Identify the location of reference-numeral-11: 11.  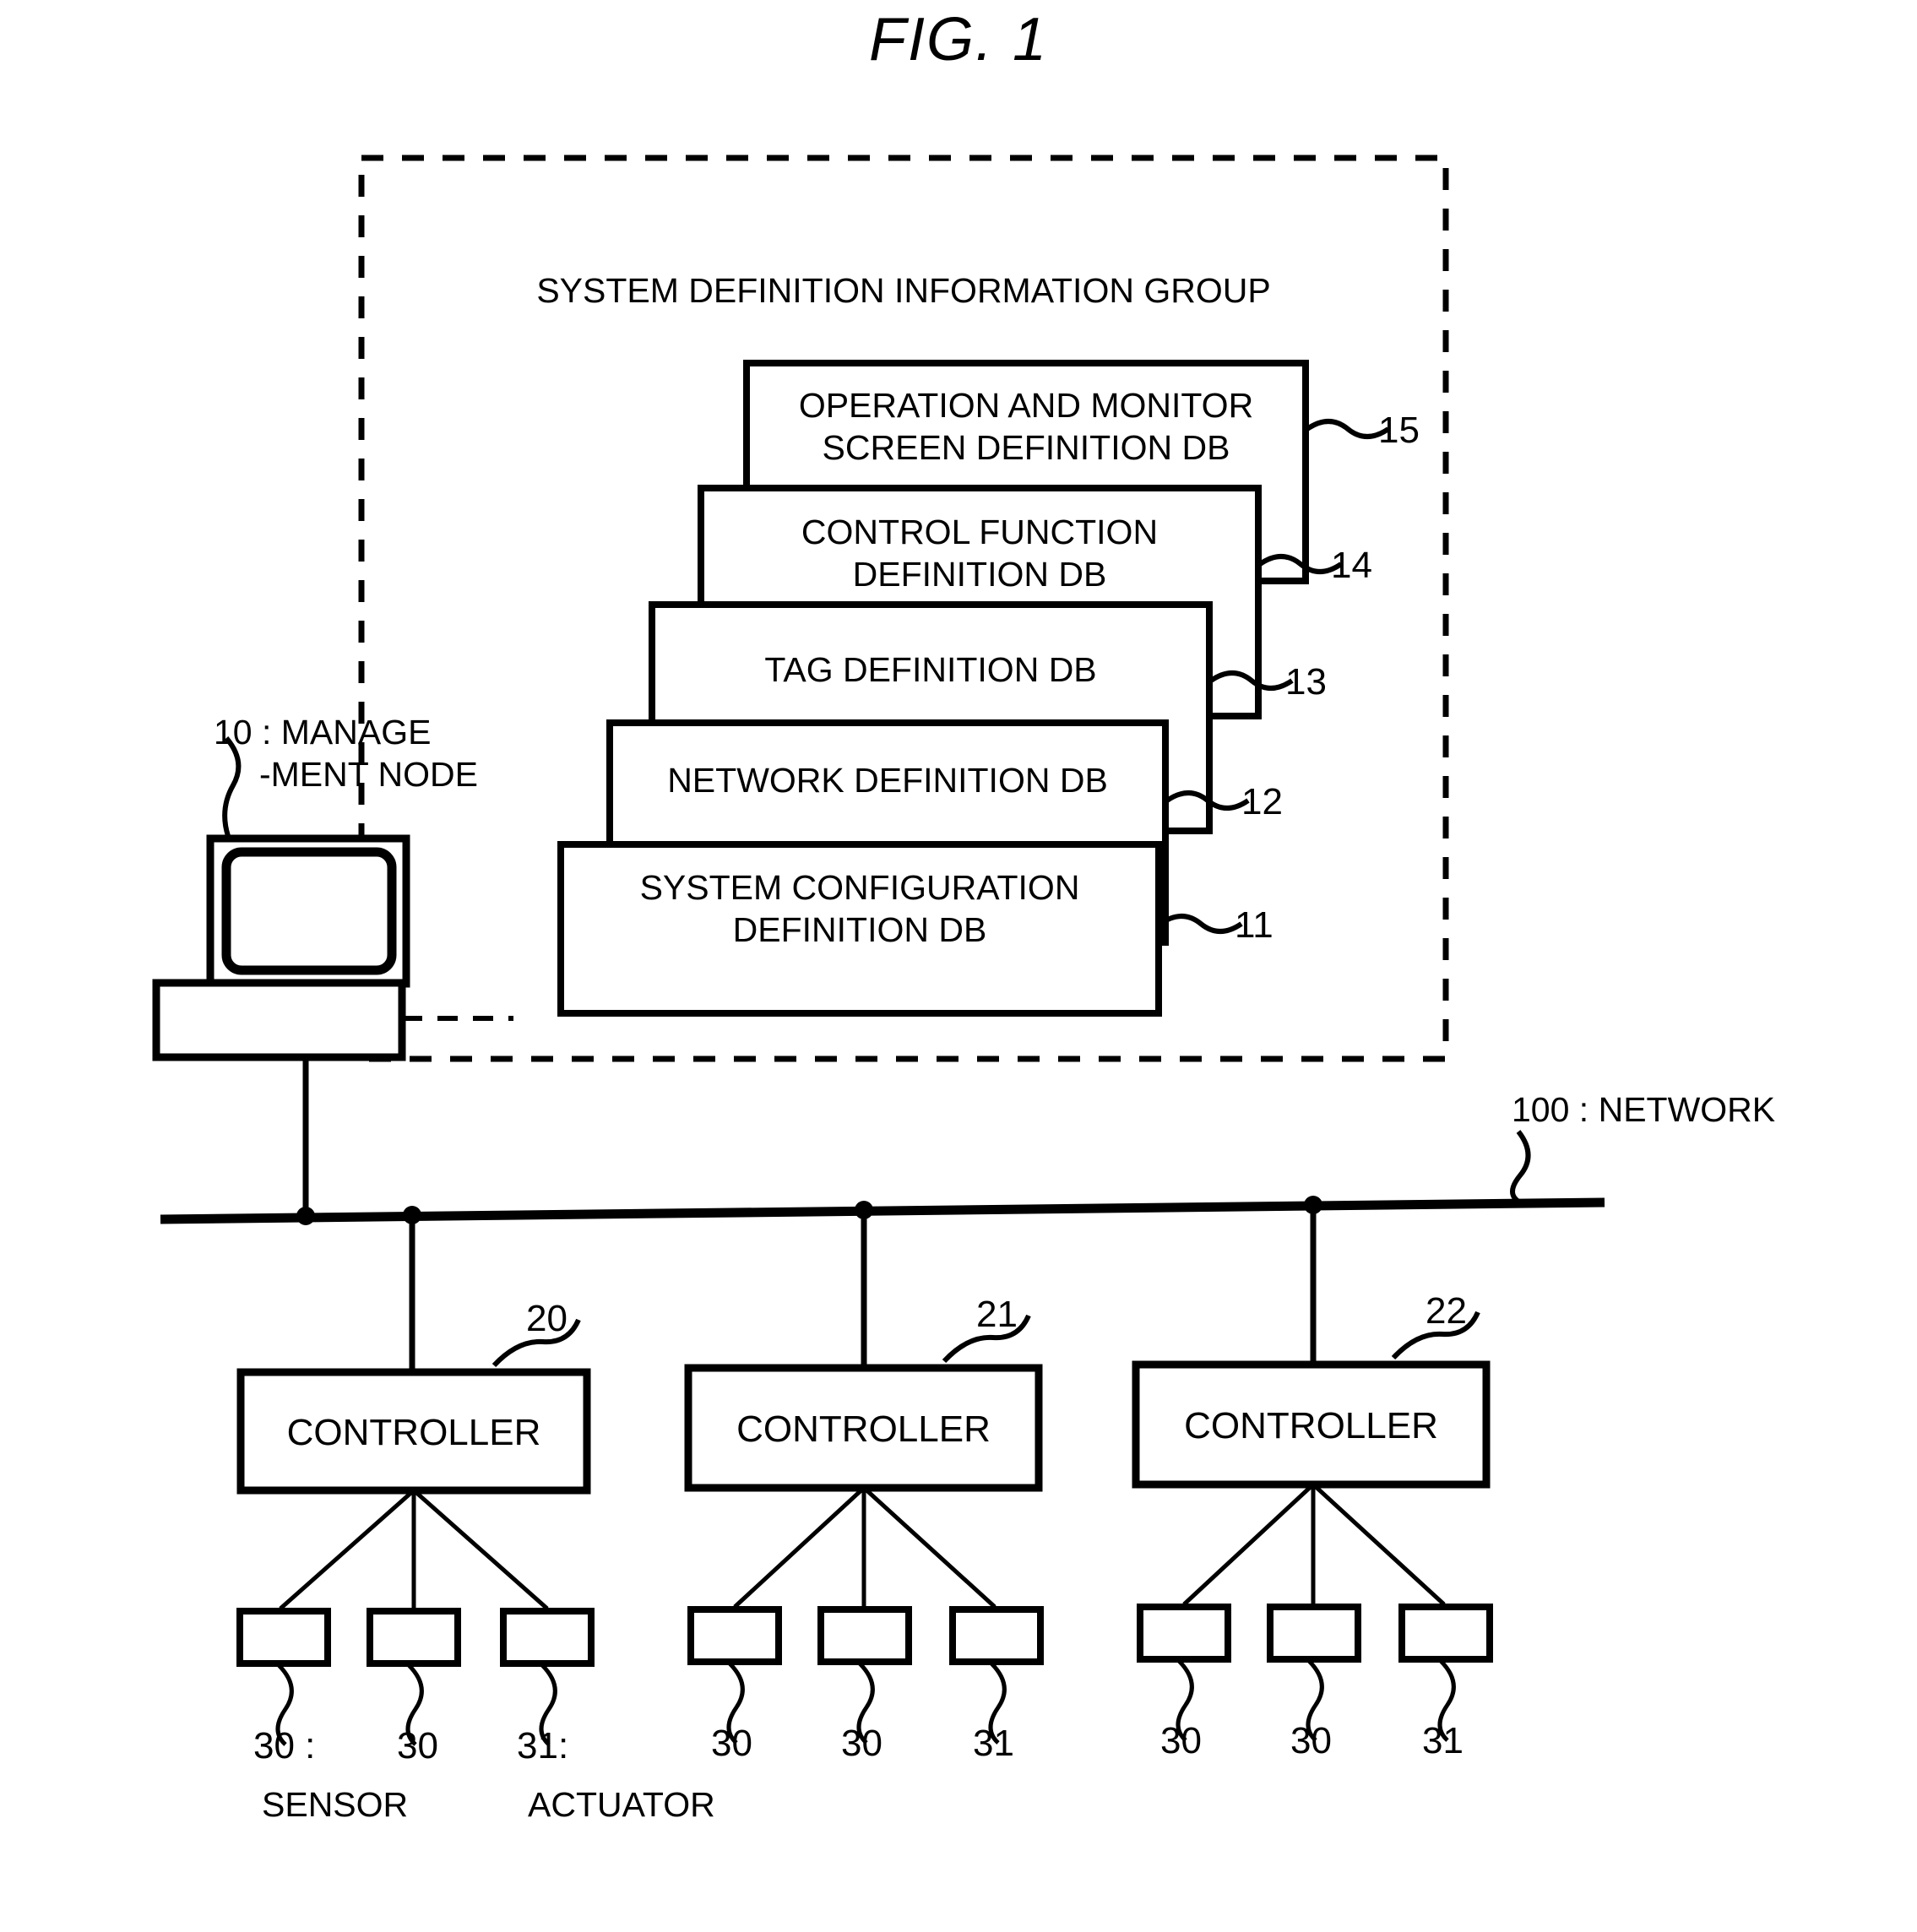
(1254, 925).